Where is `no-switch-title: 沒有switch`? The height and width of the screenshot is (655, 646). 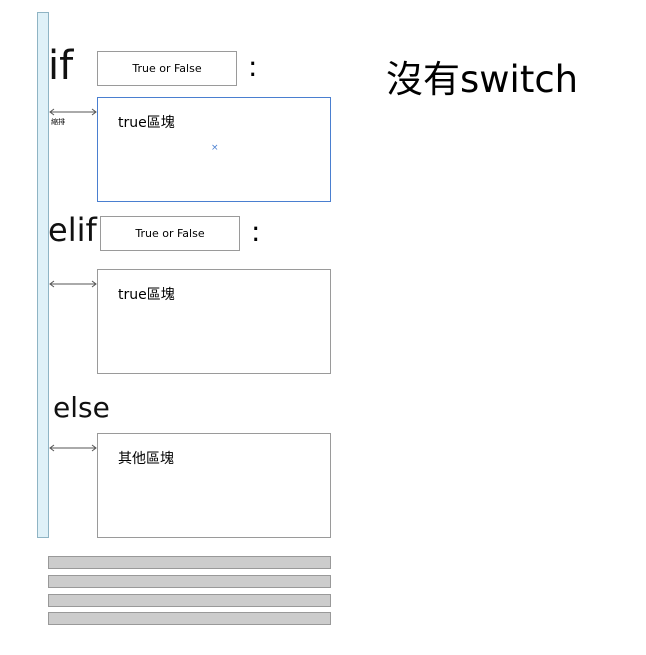
no-switch-title: 沒有switch is located at coordinates (482, 79).